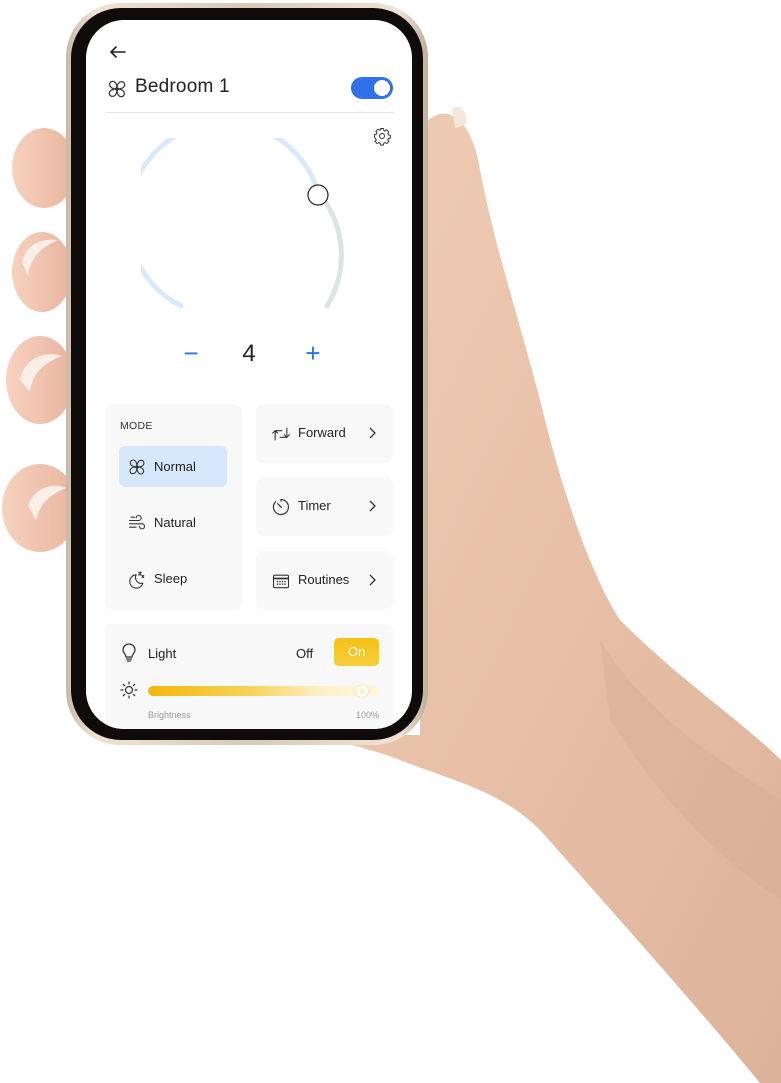  I want to click on mode-normal-button: Normal, so click(173, 466).